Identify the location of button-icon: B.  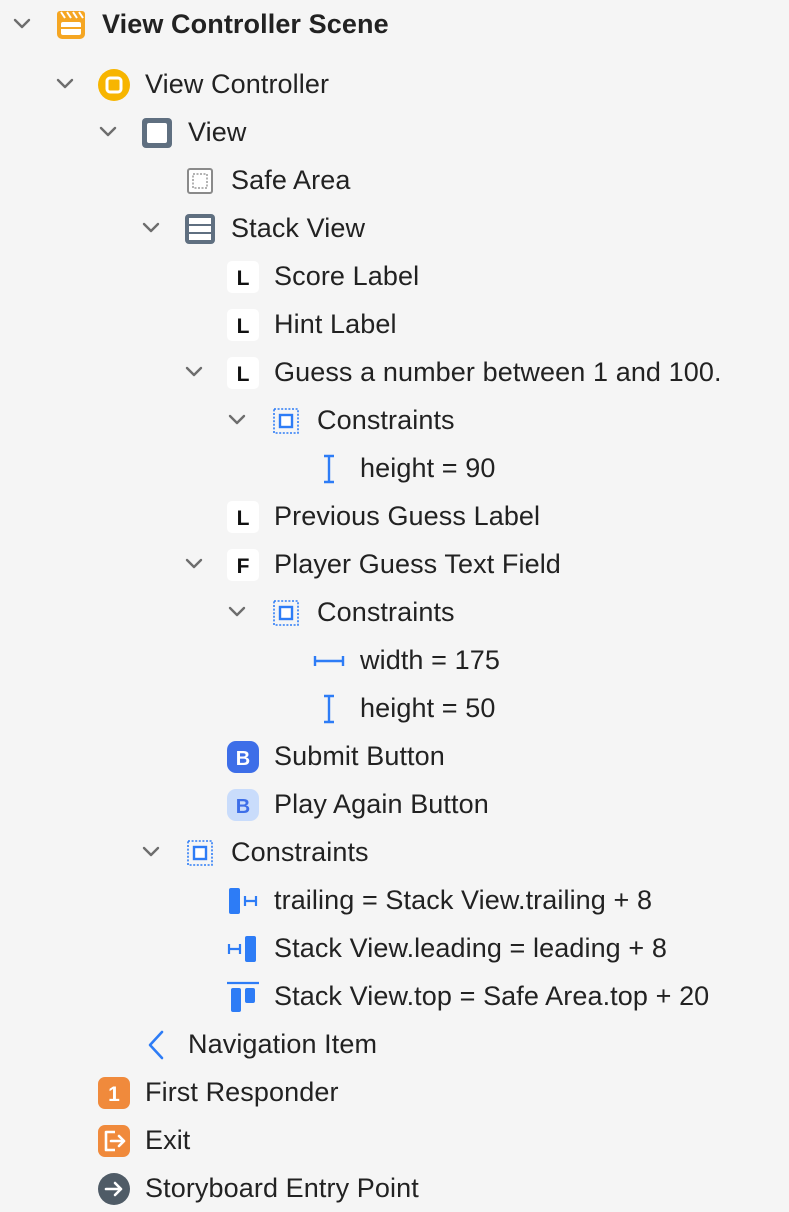
(243, 757).